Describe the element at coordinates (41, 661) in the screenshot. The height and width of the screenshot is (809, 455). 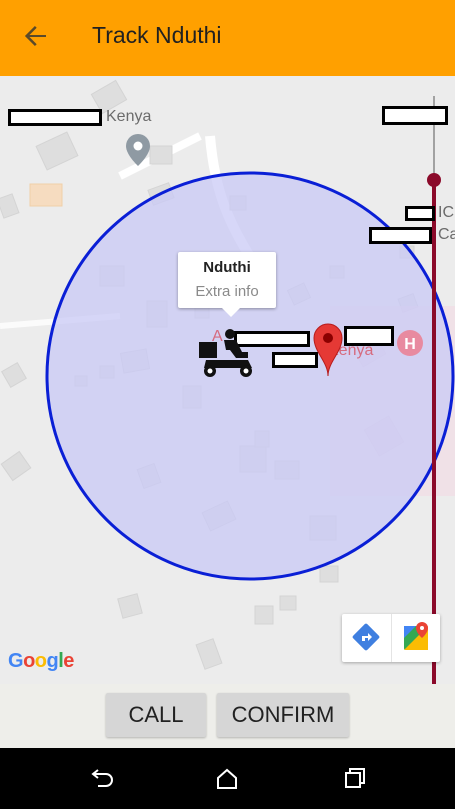
I see `google-logo: Google` at that location.